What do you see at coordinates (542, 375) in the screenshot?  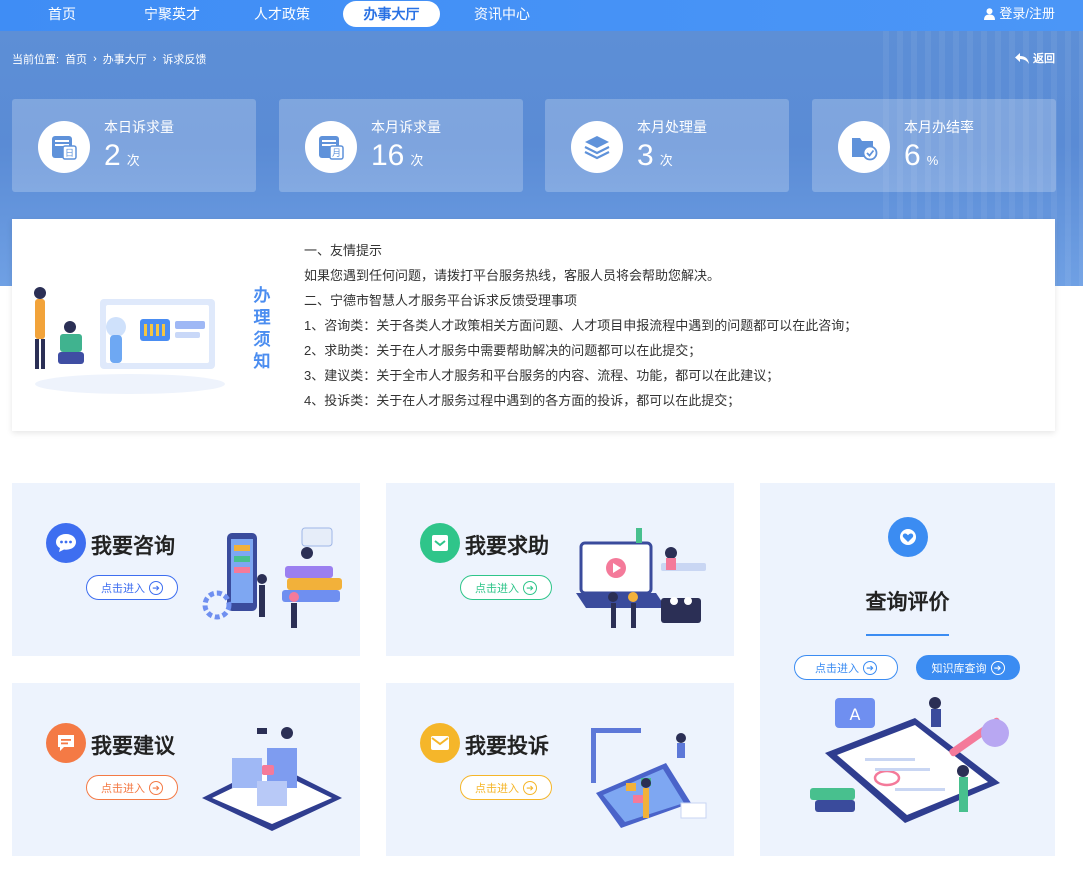 I see `notice-line: 3、建议类：关于全市人才服务和平台服务的内容、流程、功能，都可以在此建议；` at bounding box center [542, 375].